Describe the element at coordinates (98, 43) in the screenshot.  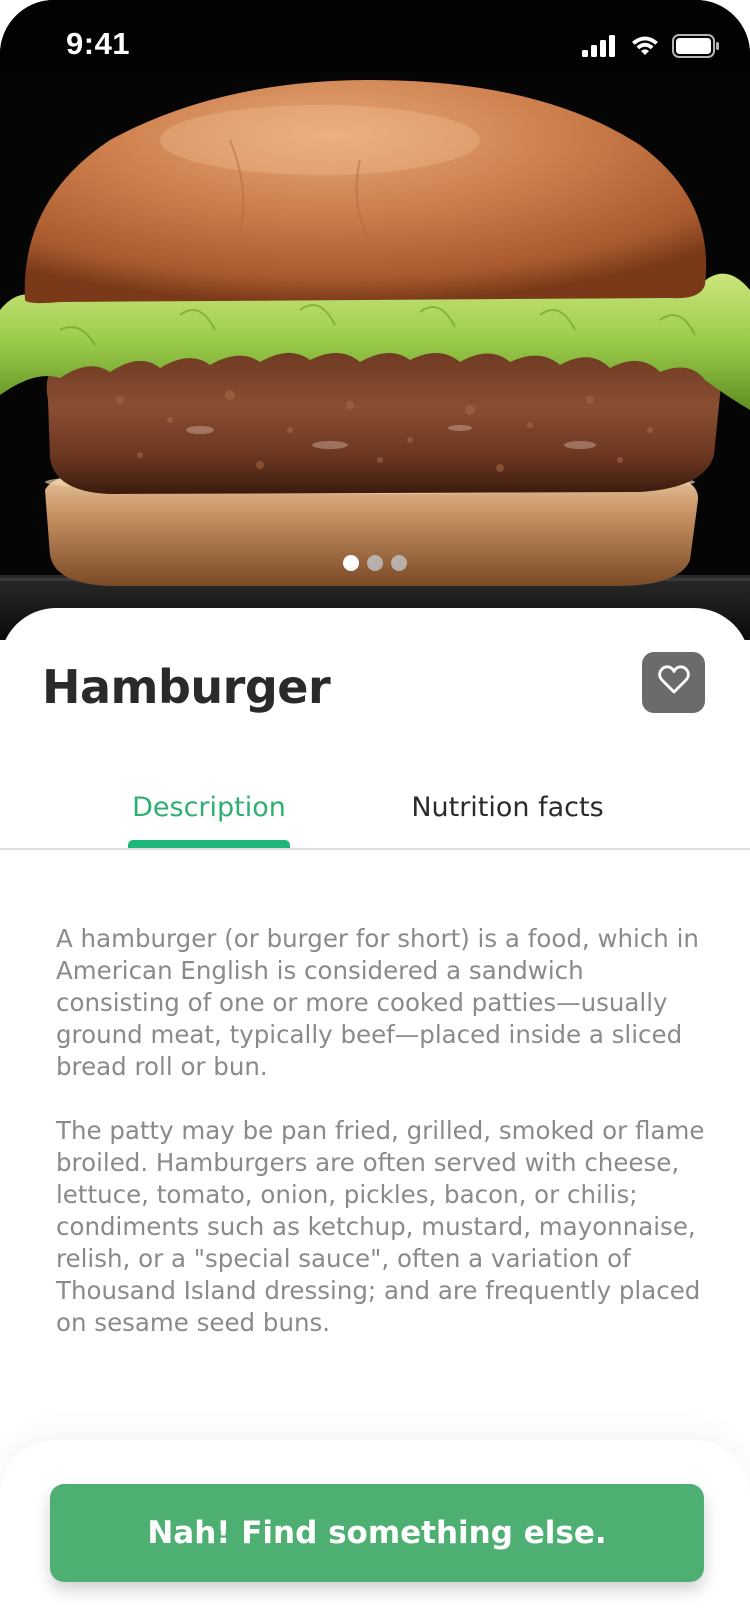
I see `status-time: 9:41` at that location.